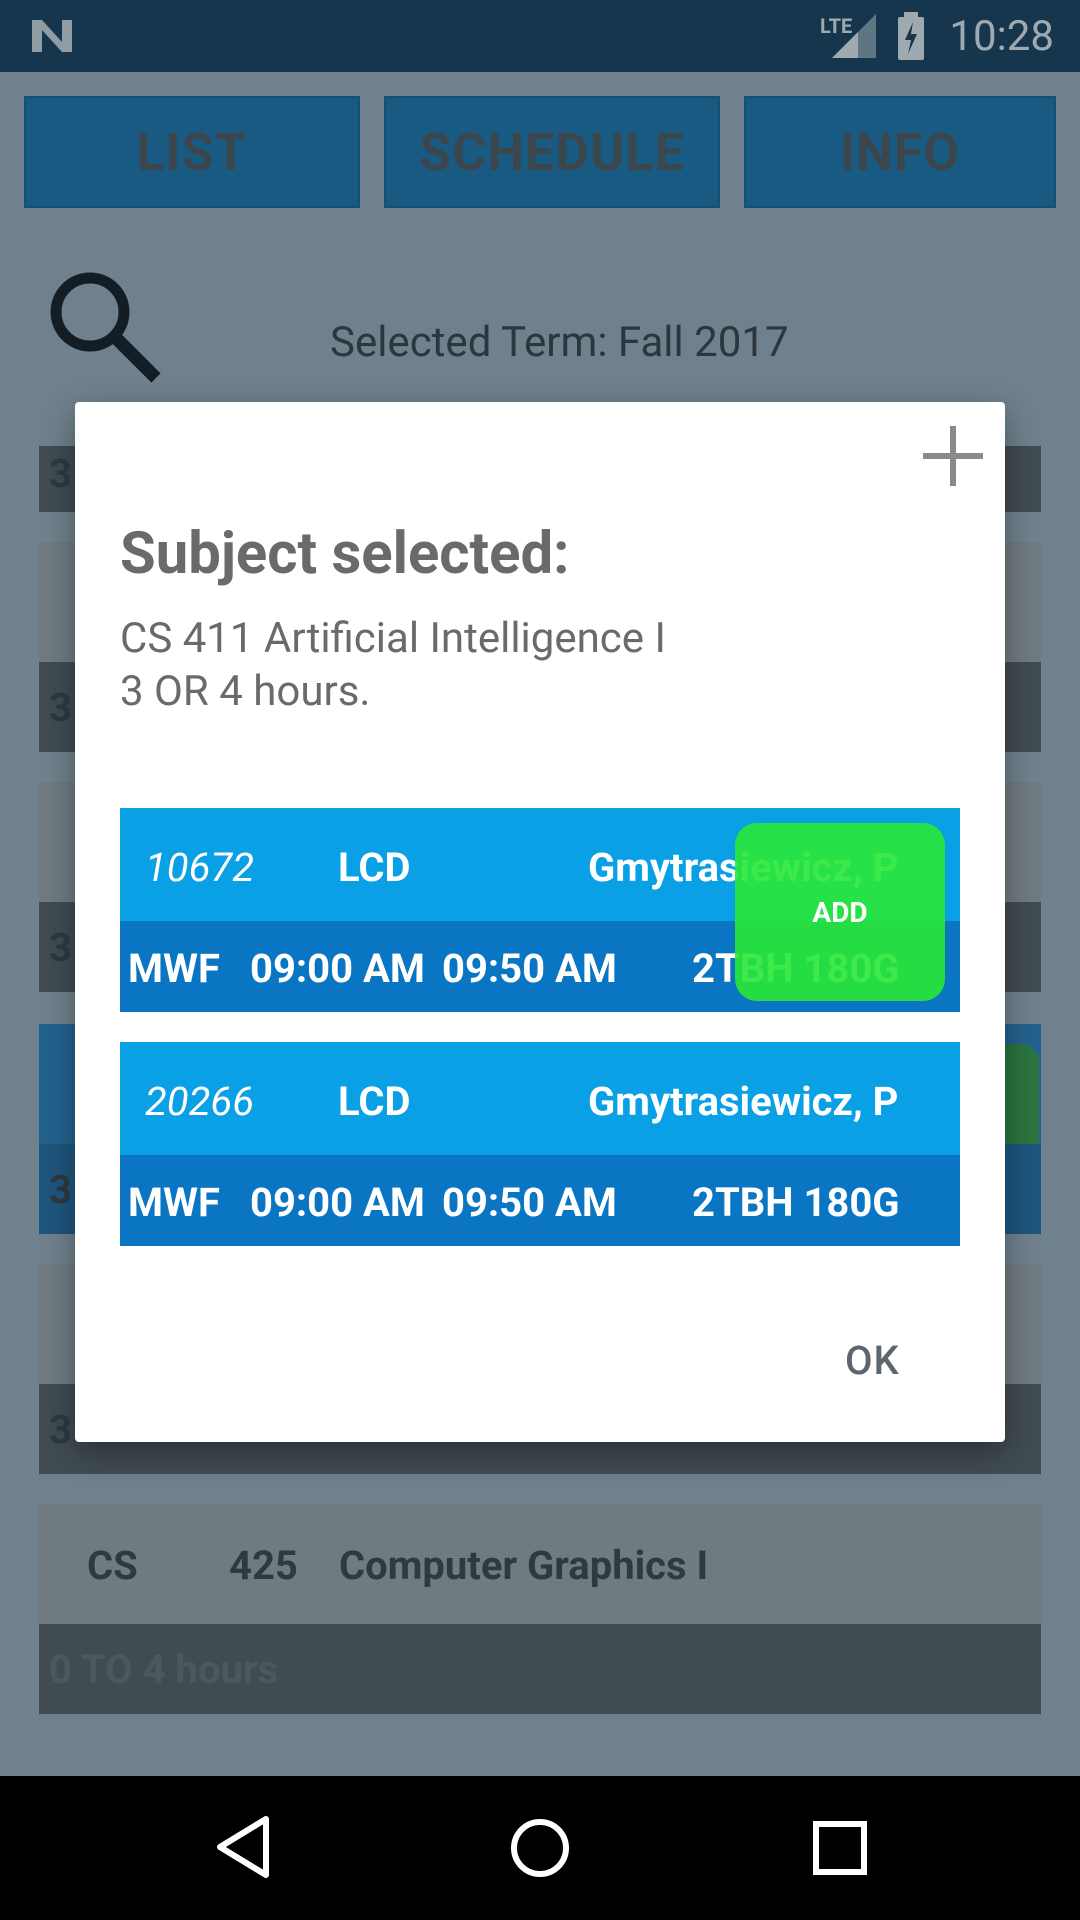  Describe the element at coordinates (796, 1202) in the screenshot. I see `section-room: 2TBH 180G` at that location.